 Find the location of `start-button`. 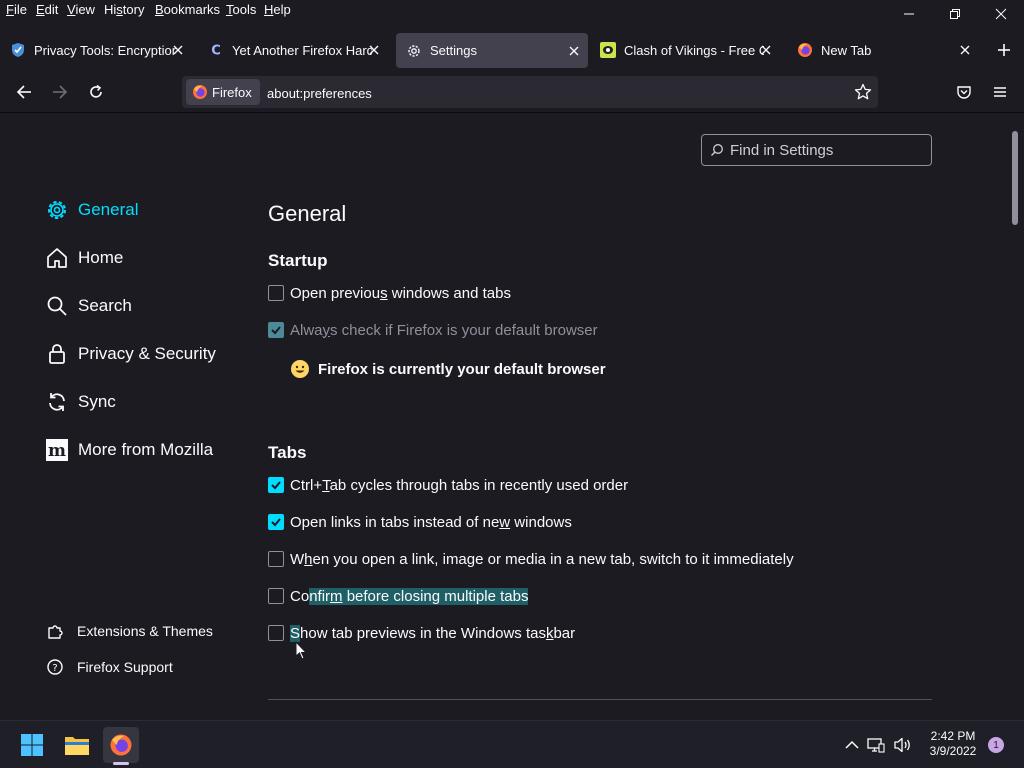

start-button is located at coordinates (32, 745).